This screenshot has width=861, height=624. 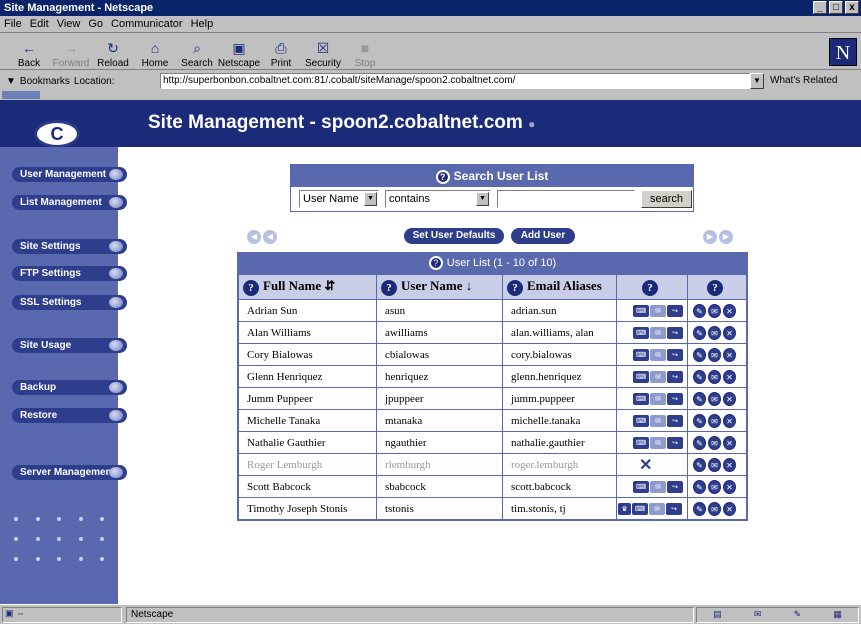 What do you see at coordinates (39, 24) in the screenshot?
I see `menu-edit: Edit` at bounding box center [39, 24].